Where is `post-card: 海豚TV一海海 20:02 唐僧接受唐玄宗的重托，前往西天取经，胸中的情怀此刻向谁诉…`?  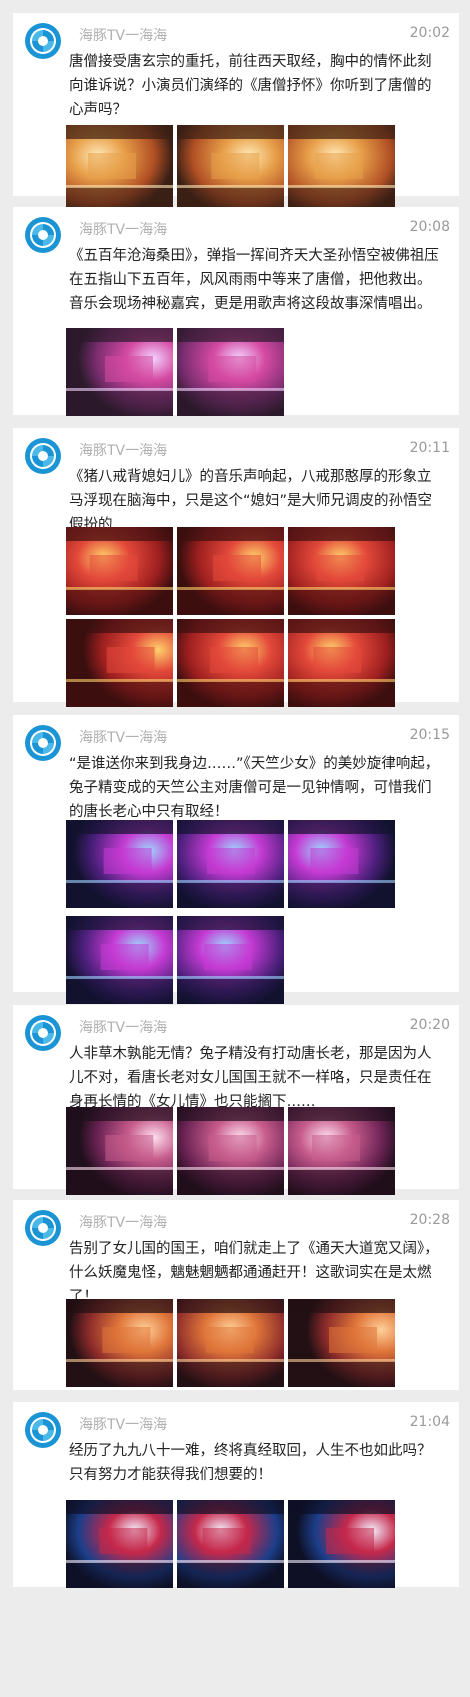 post-card: 海豚TV一海海 20:02 唐僧接受唐玄宗的重托，前往西天取经，胸中的情怀此刻向谁诉… is located at coordinates (236, 113).